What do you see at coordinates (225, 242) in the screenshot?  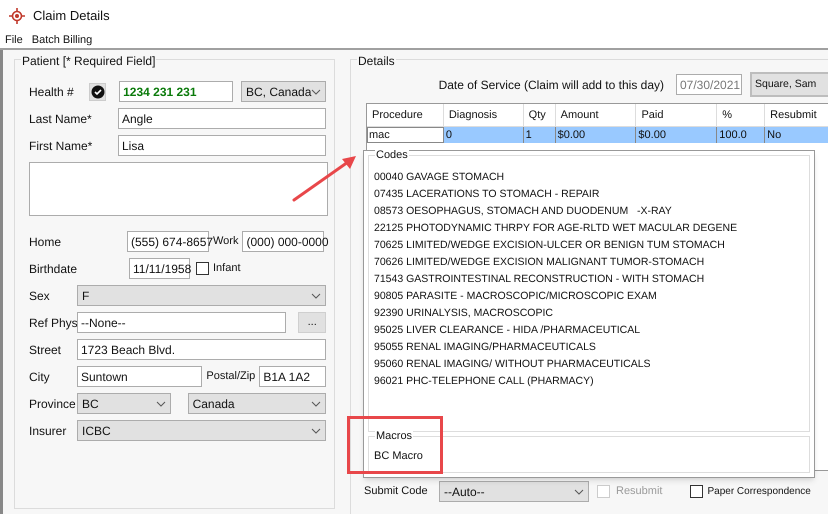 I see `field-label: Work` at bounding box center [225, 242].